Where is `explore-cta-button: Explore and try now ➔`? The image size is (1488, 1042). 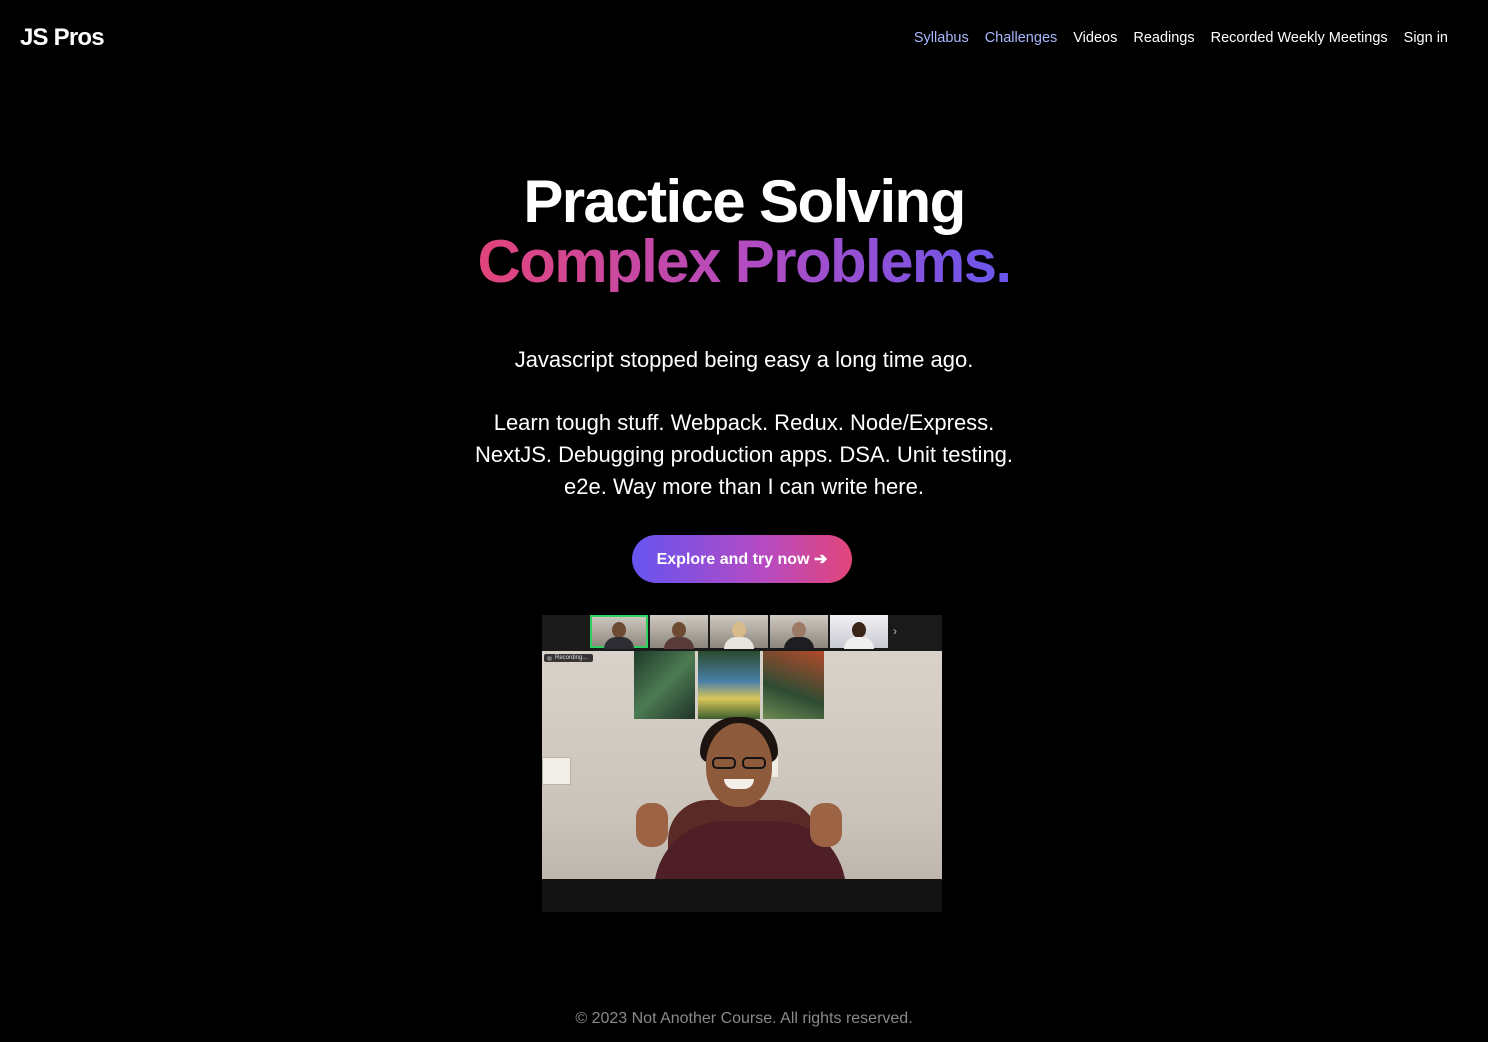 explore-cta-button: Explore and try now ➔ is located at coordinates (742, 559).